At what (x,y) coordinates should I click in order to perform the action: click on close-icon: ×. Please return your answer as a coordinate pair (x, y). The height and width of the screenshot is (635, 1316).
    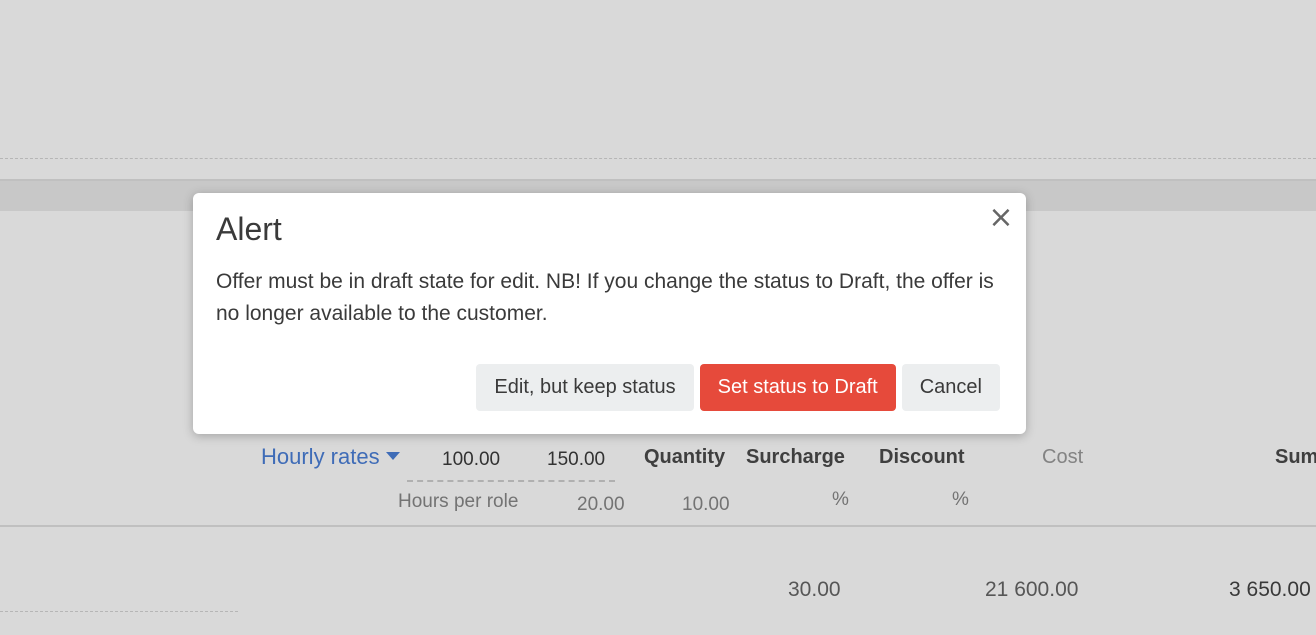
    Looking at the image, I should click on (1001, 217).